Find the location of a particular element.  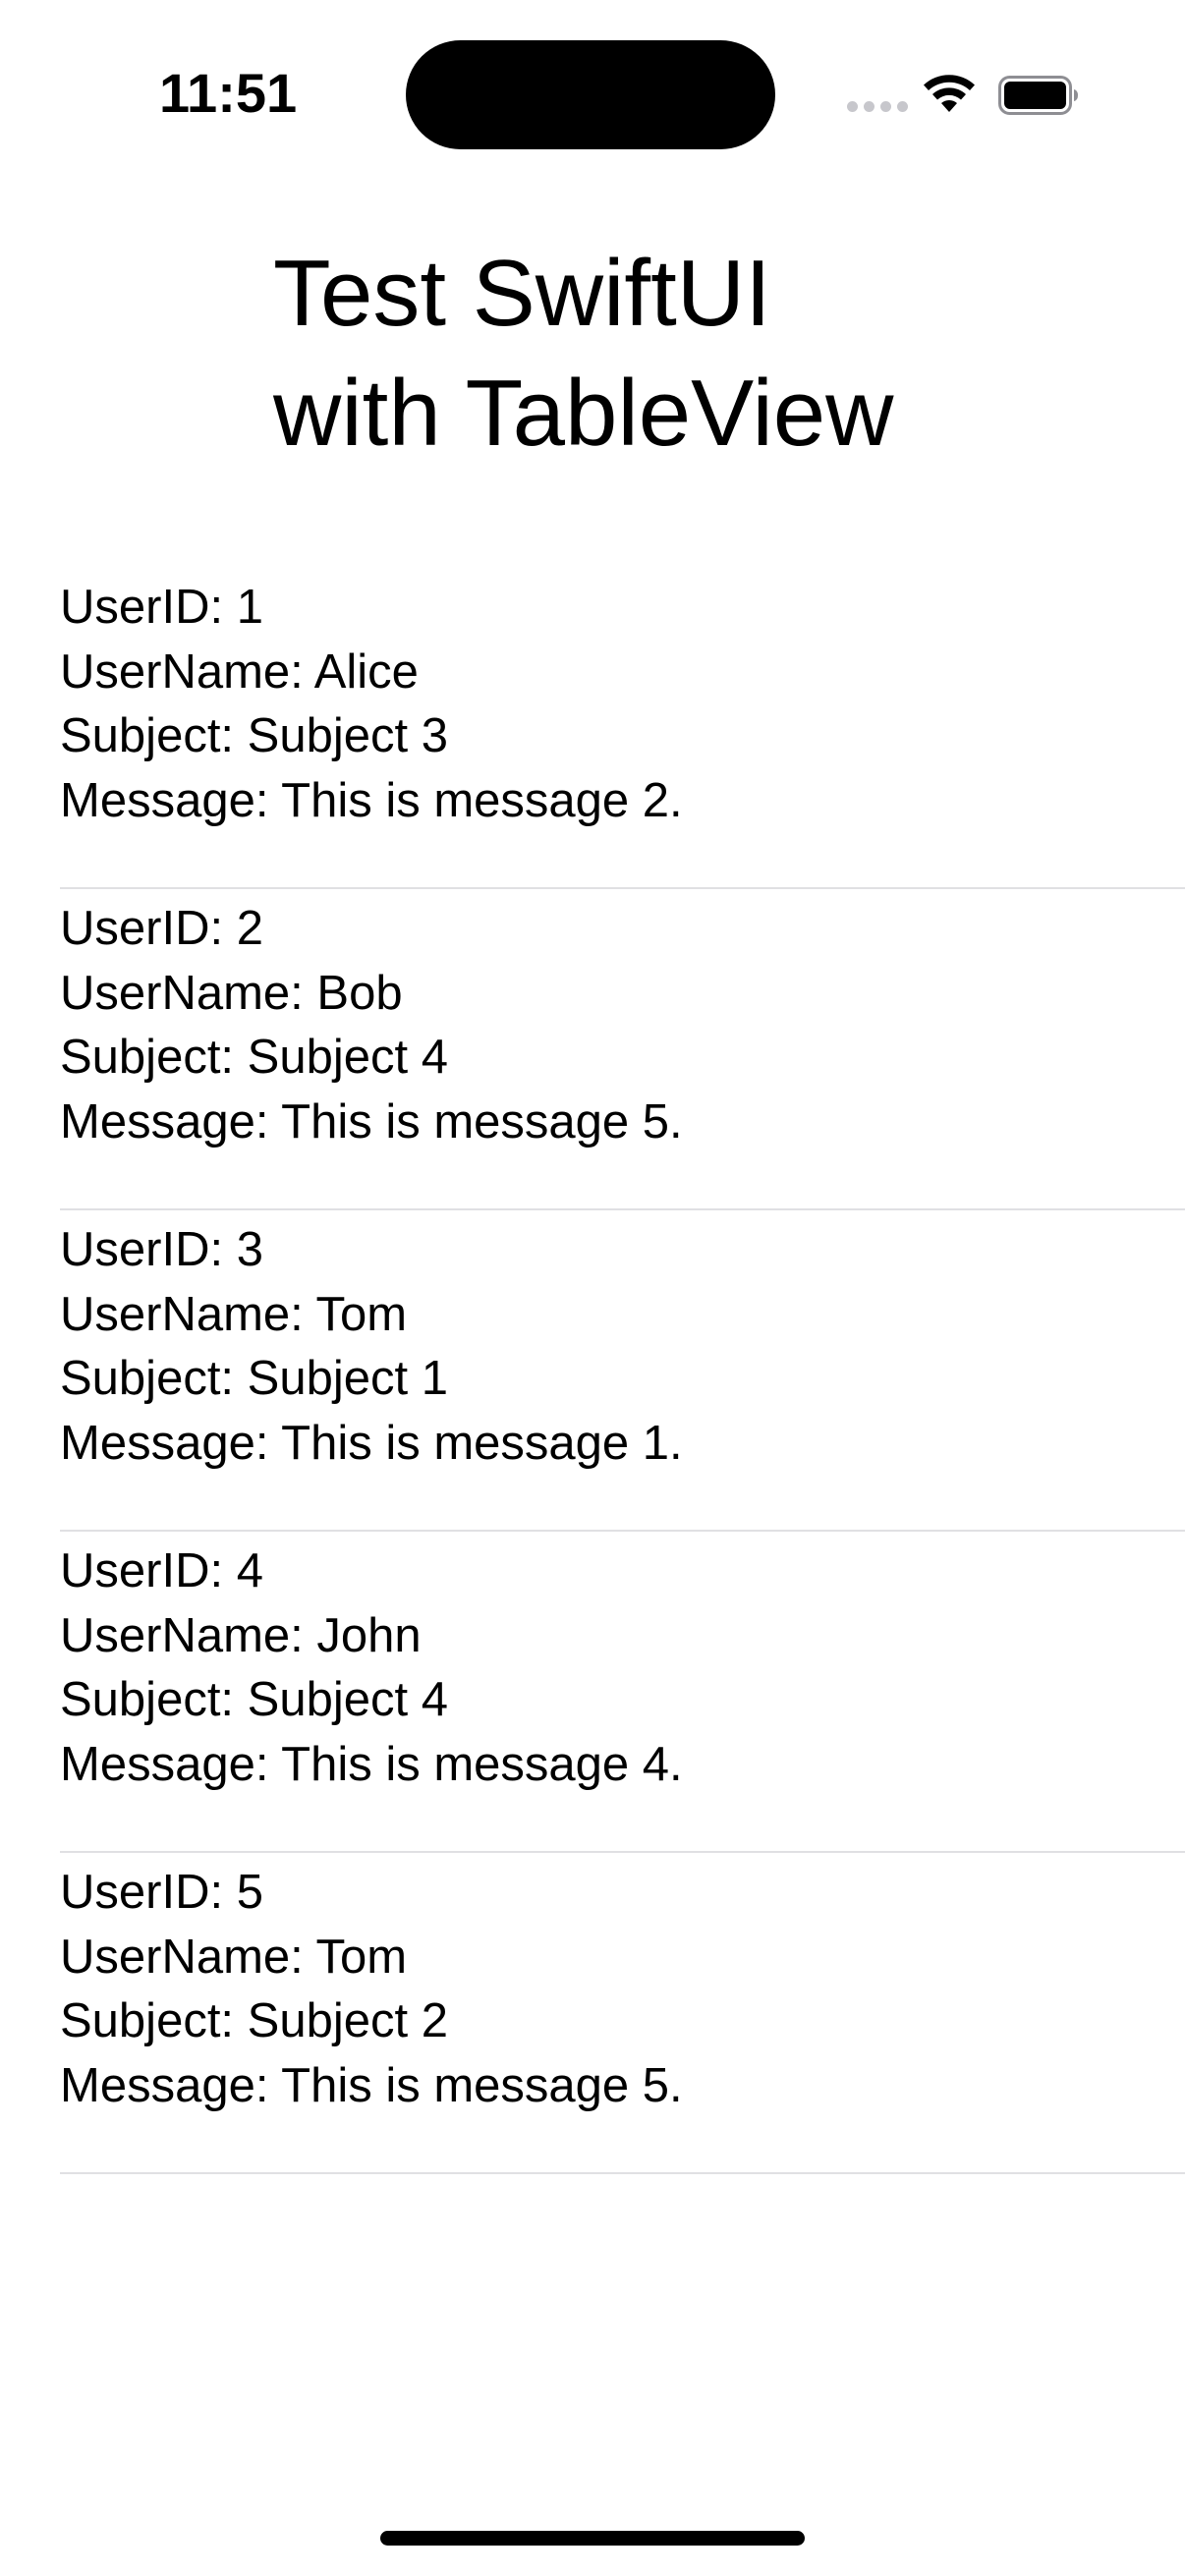

subject-value: Subject 3 is located at coordinates (348, 735).